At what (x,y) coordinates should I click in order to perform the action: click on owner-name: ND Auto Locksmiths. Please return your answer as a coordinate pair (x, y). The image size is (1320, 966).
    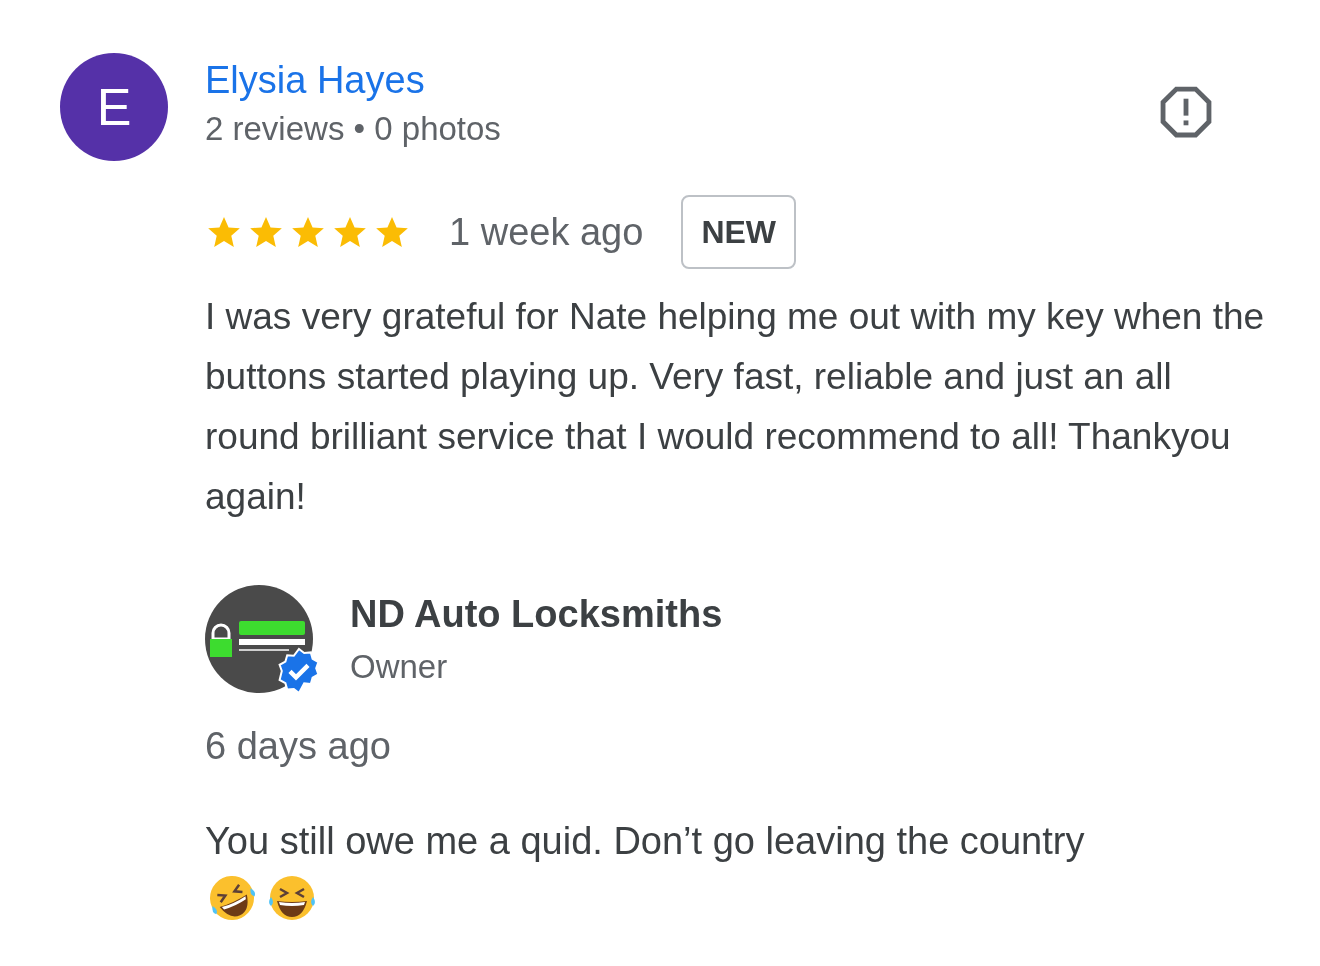
    Looking at the image, I should click on (536, 614).